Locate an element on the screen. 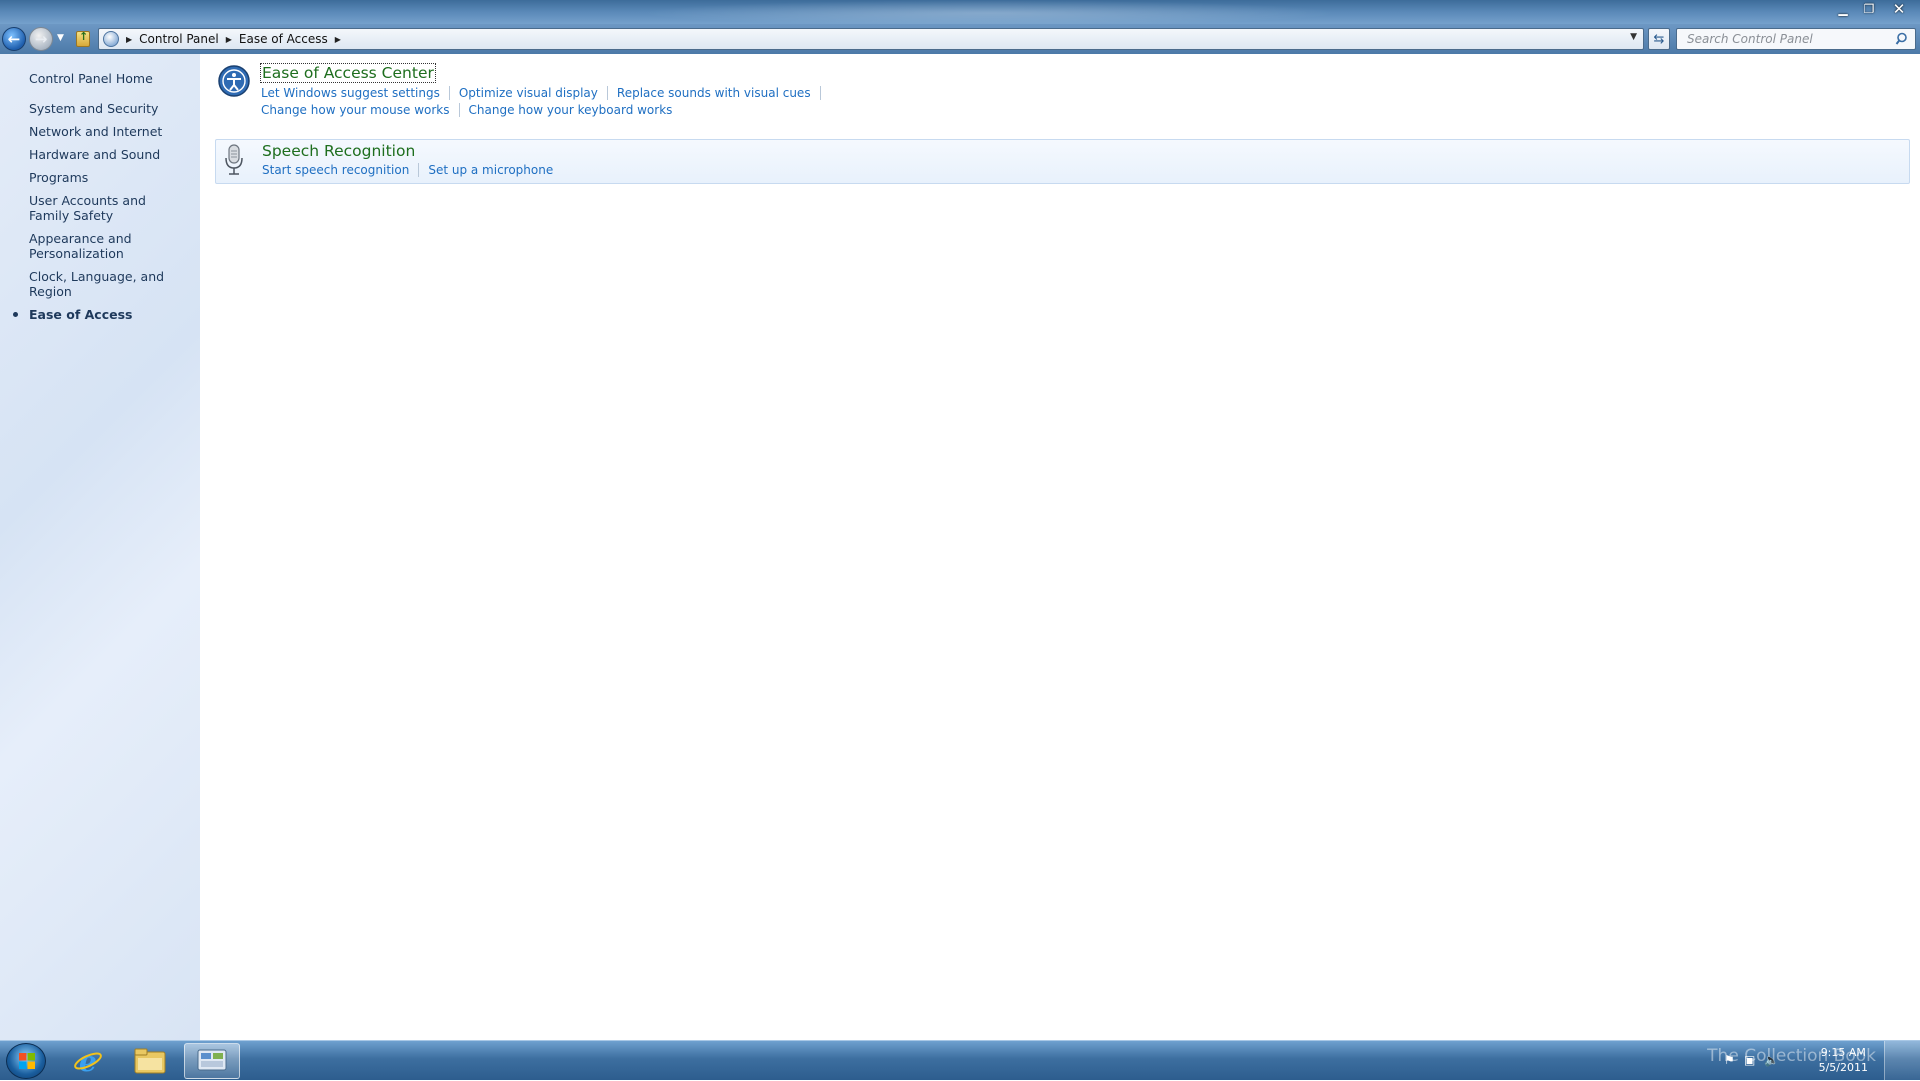  breadcrumb-ease-of-access: Ease of Access is located at coordinates (283, 39).